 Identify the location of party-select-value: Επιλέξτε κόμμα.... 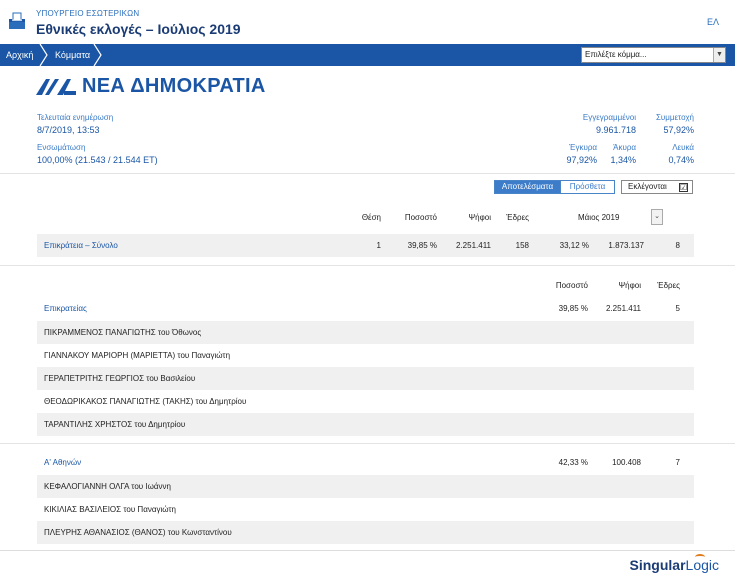
(616, 54).